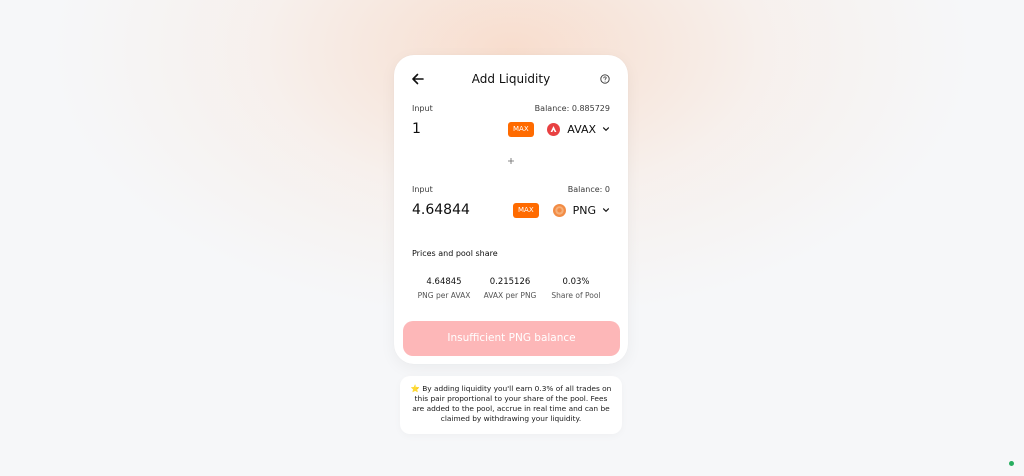 The width and height of the screenshot is (1024, 476). Describe the element at coordinates (588, 189) in the screenshot. I see `input-b-balance: Balance: 0` at that location.